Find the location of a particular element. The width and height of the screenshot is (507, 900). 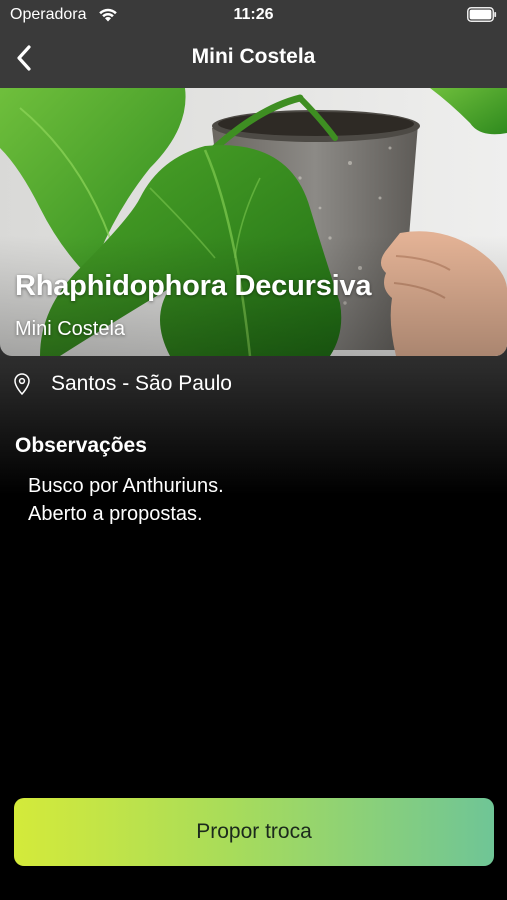

plant-scientific-name: Rhaphidophora Decursiva is located at coordinates (193, 286).